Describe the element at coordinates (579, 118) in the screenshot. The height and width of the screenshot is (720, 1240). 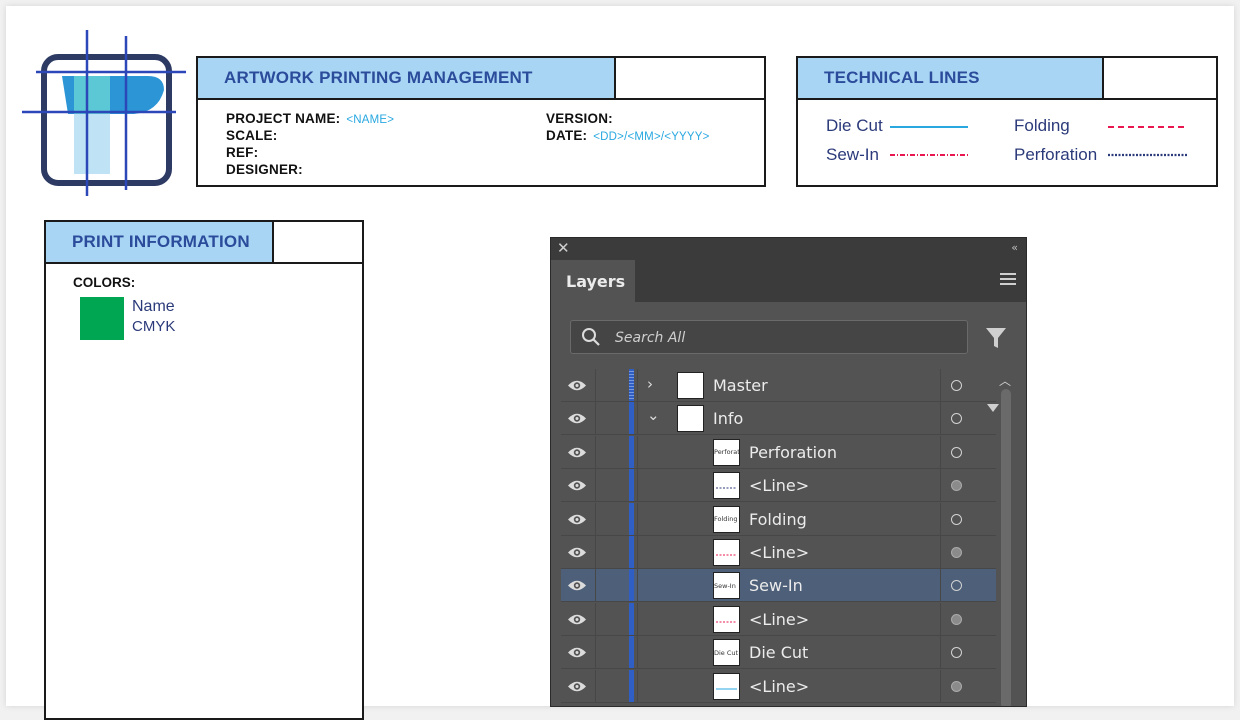
I see `version-label: VERSION:` at that location.